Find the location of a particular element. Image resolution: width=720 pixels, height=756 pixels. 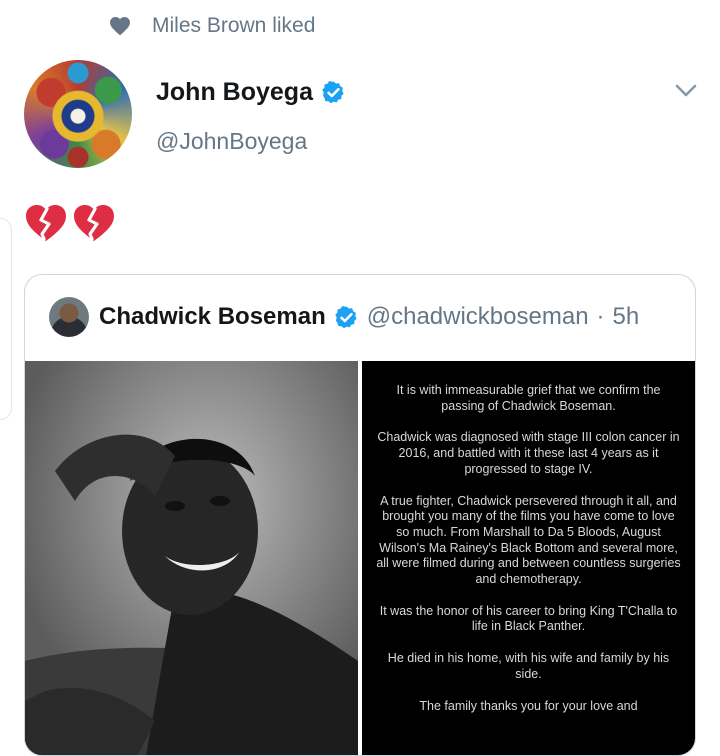

chevron-down-icon is located at coordinates (686, 91).